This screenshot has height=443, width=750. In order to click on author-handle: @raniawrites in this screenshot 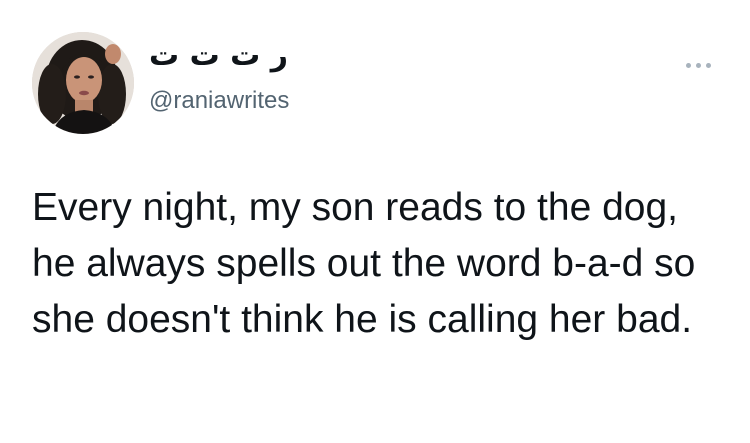, I will do `click(219, 101)`.